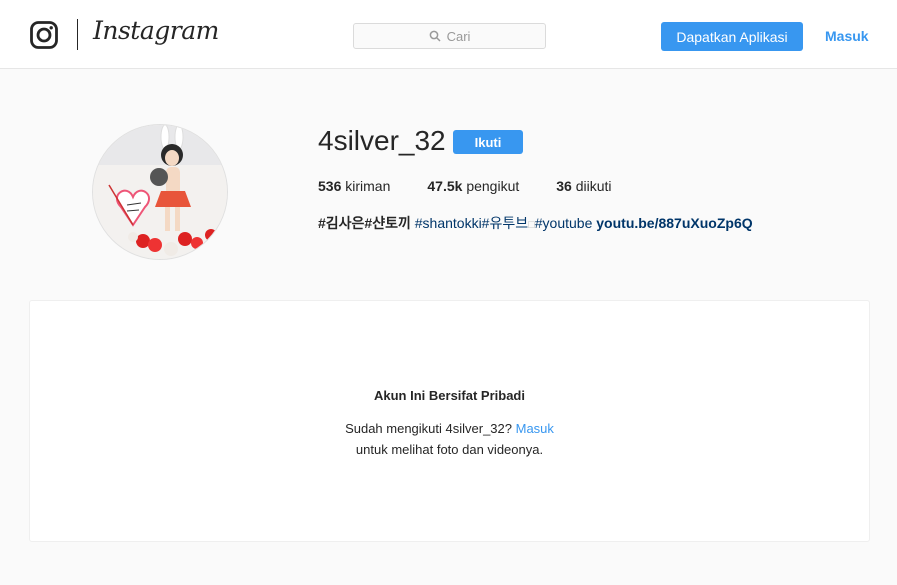  What do you see at coordinates (564, 186) in the screenshot?
I see `following-count: 36` at bounding box center [564, 186].